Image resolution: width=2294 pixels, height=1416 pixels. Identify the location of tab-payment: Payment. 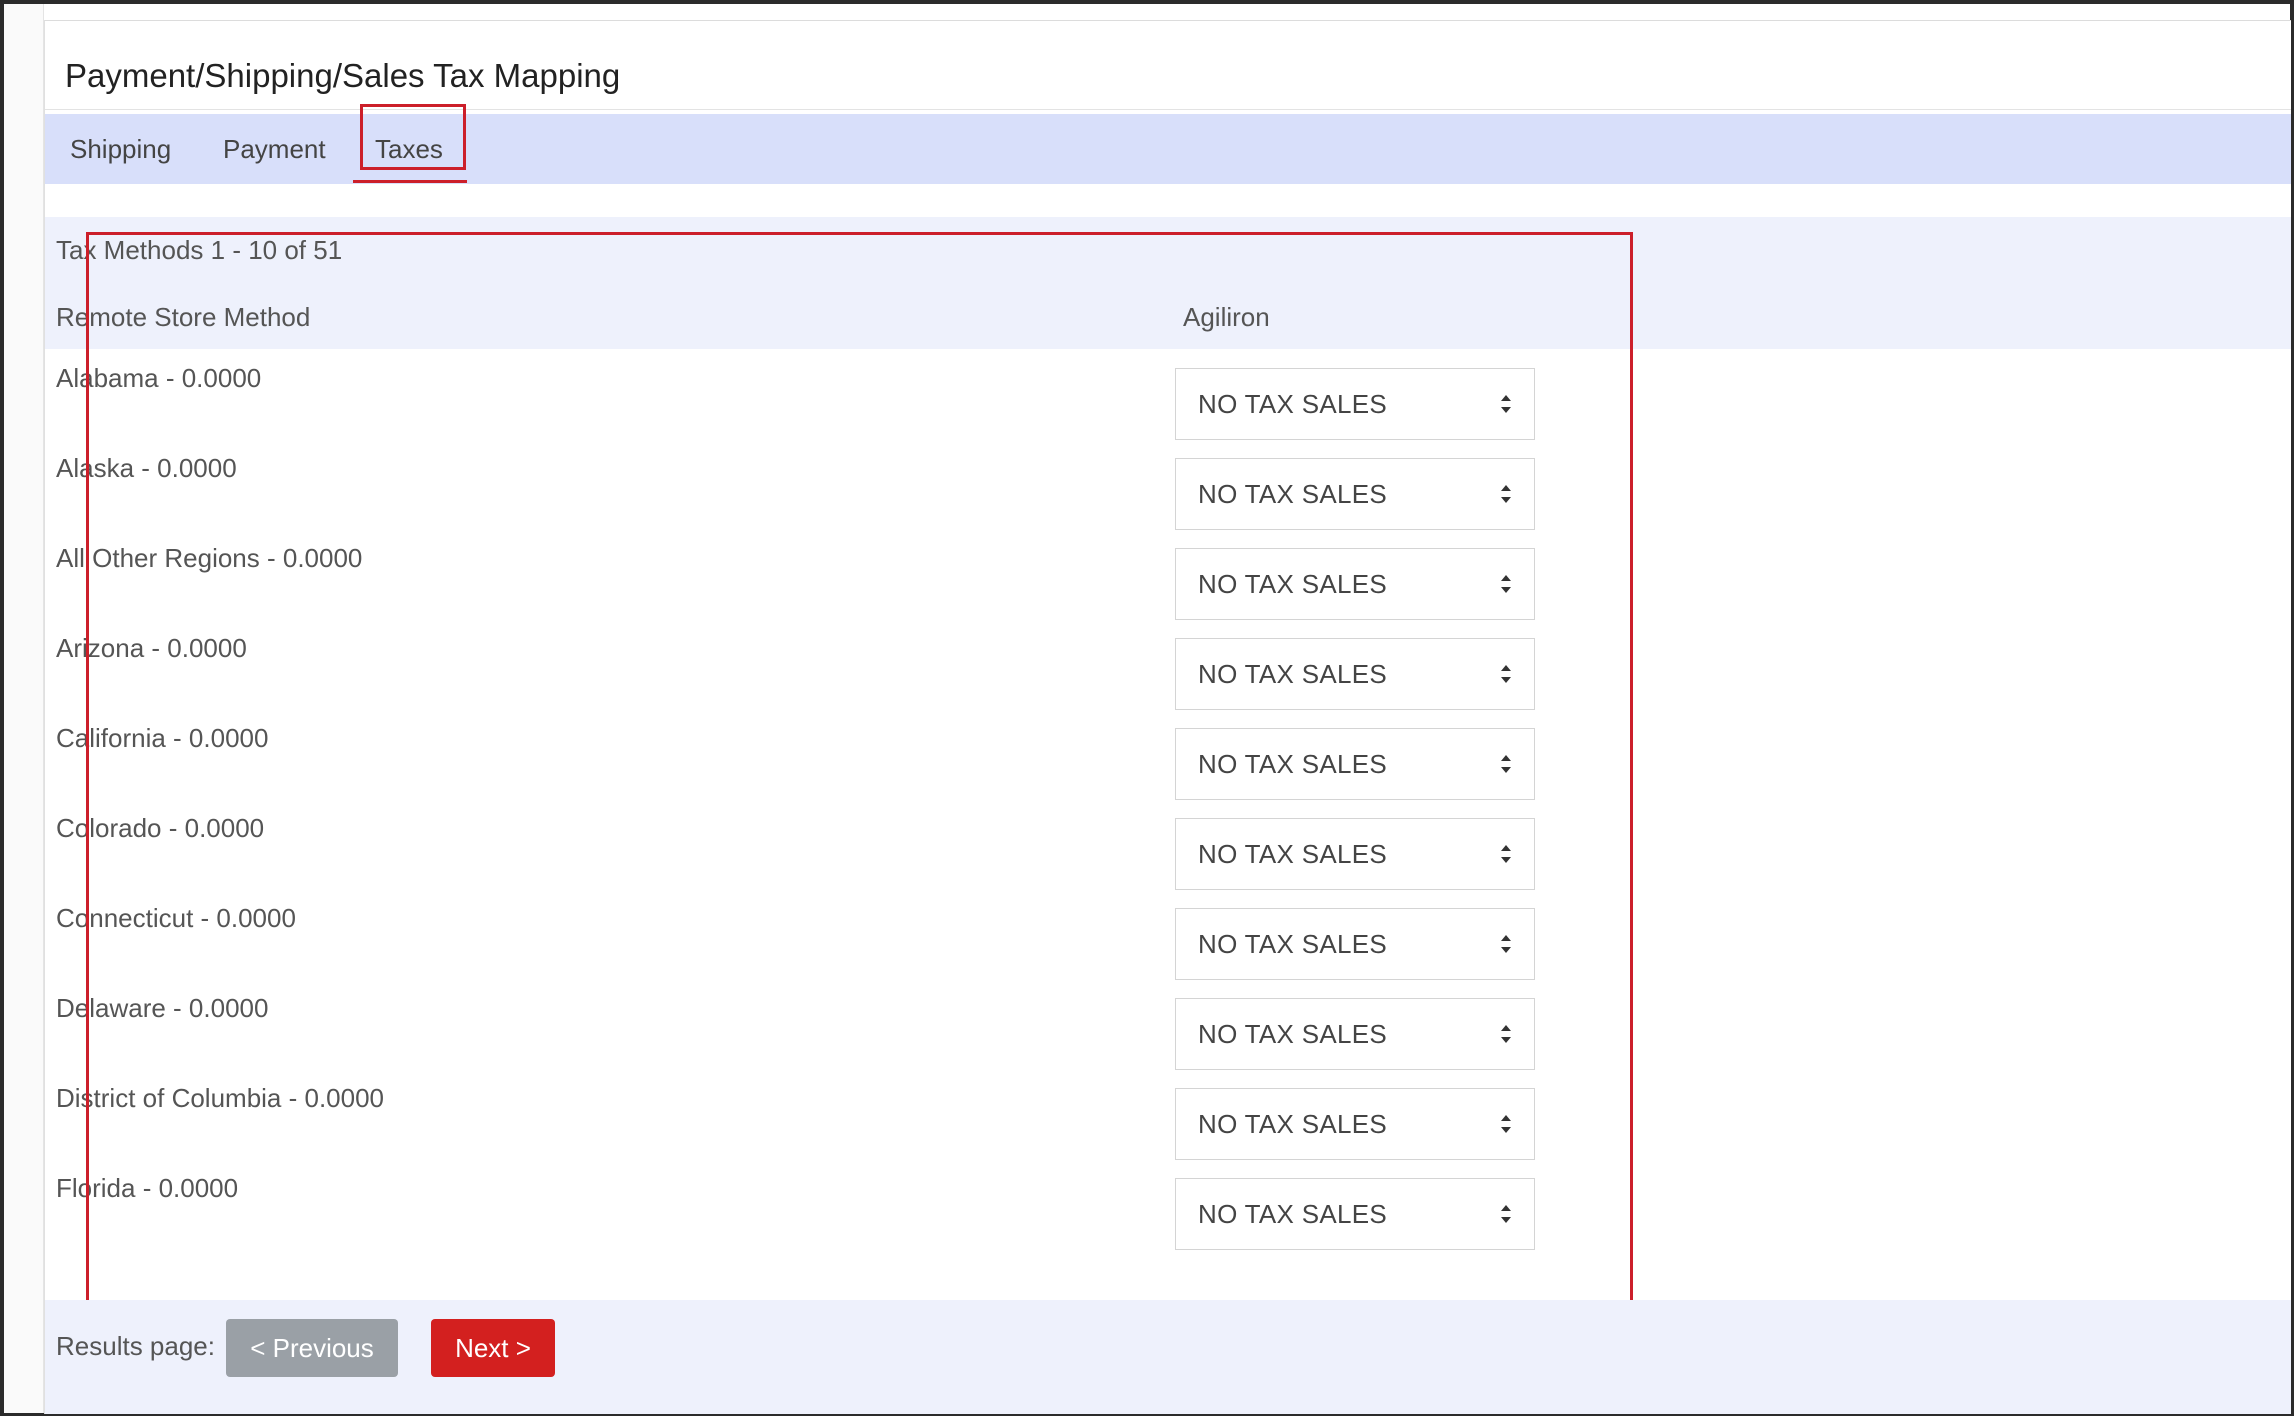
(274, 149).